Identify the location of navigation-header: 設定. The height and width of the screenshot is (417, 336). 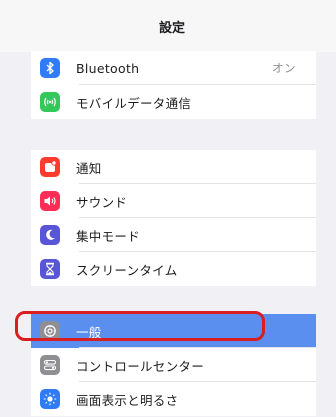
(168, 26).